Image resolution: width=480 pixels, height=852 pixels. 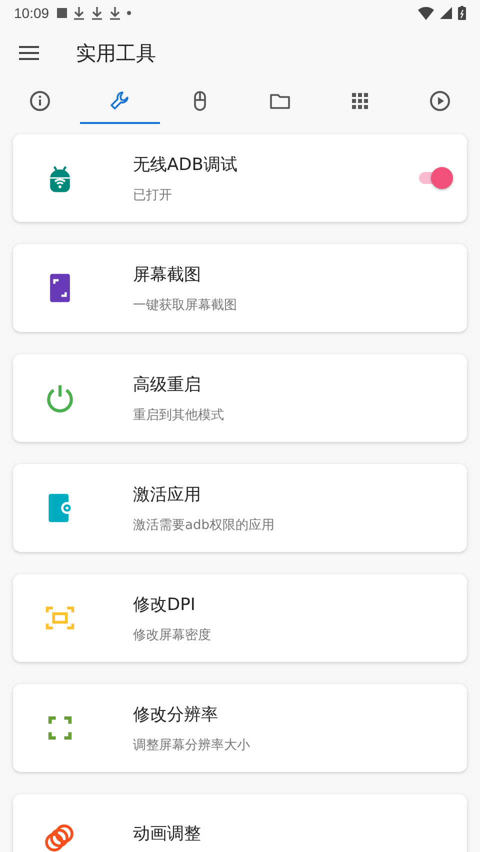 What do you see at coordinates (185, 165) in the screenshot?
I see `tool-title: 无线ADB调试` at bounding box center [185, 165].